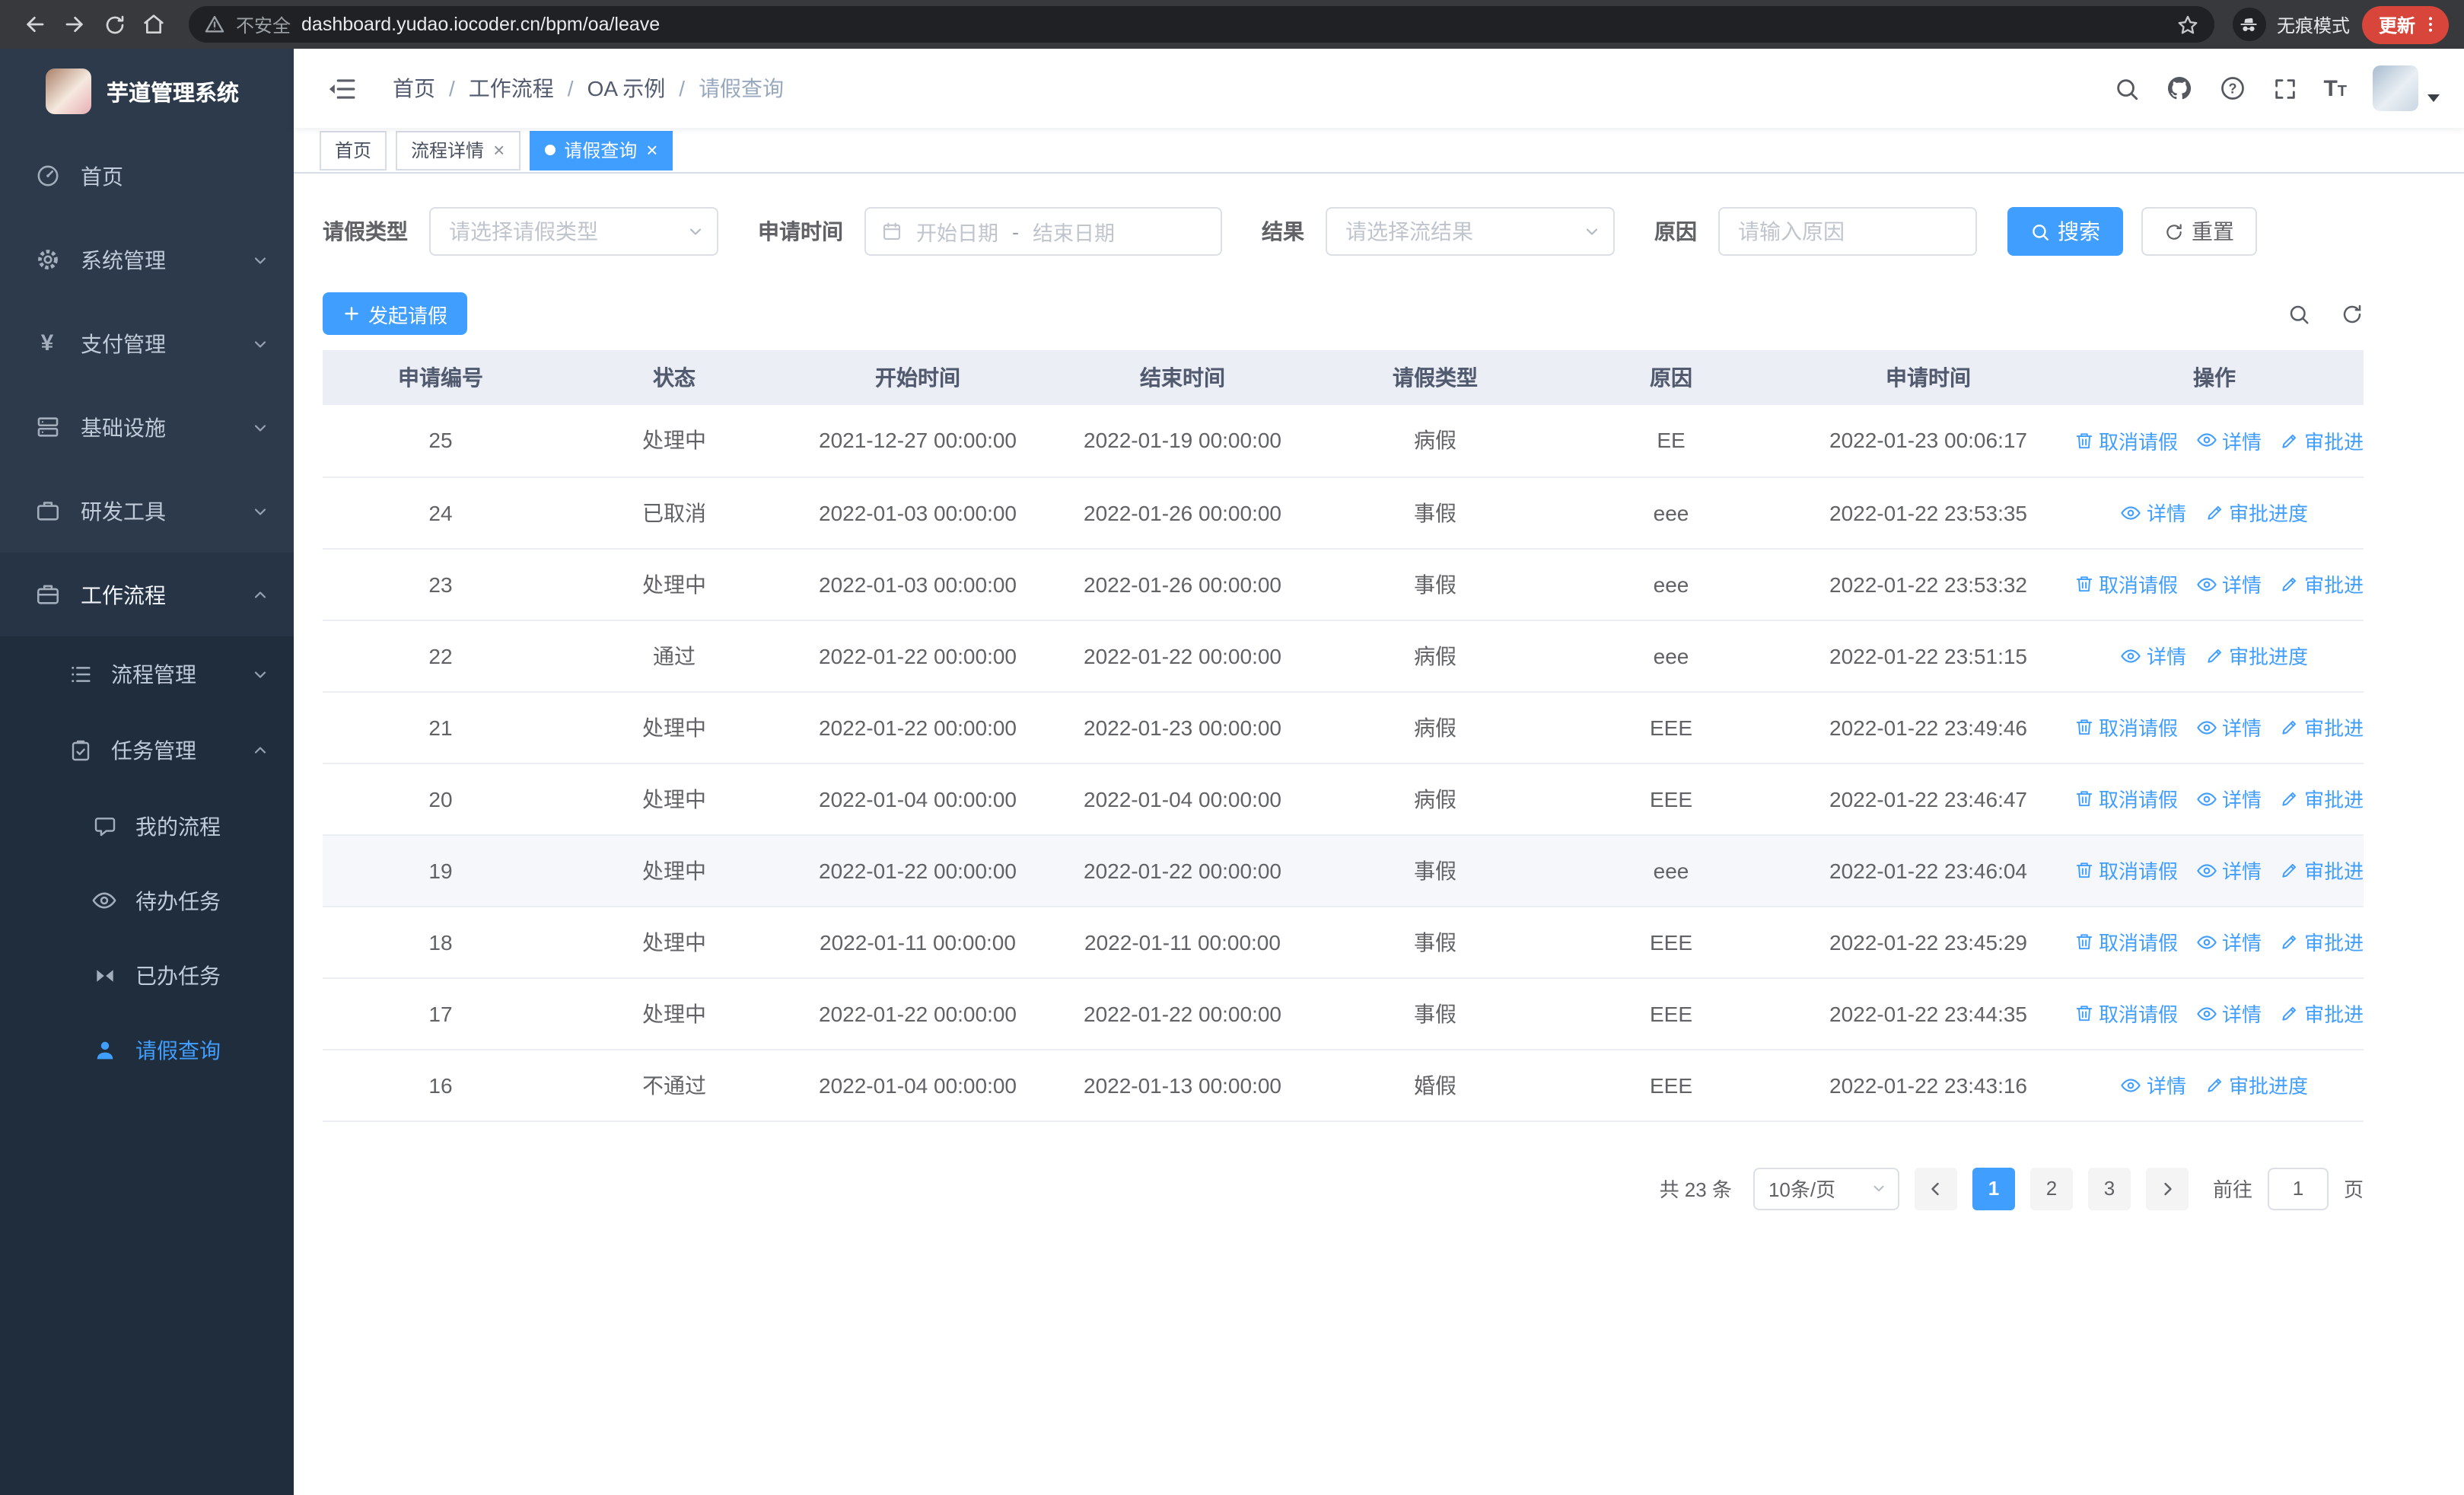  I want to click on page-button-3: 3, so click(2109, 1188).